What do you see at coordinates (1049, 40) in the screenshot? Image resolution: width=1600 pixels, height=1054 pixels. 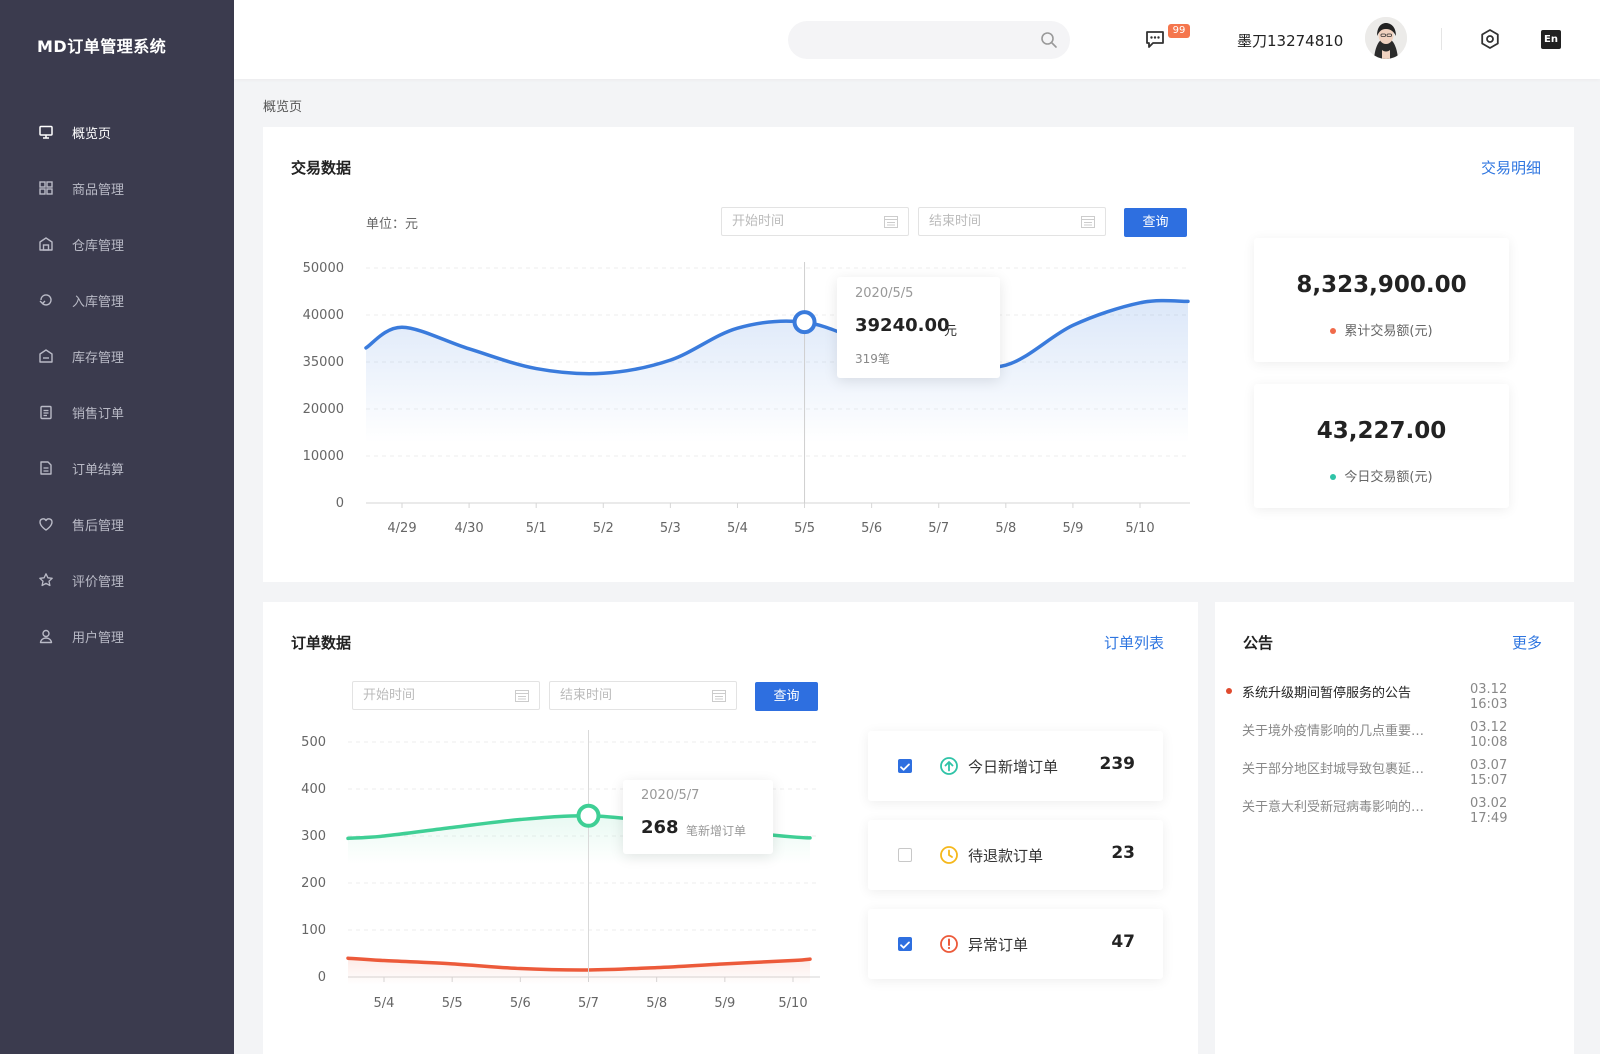 I see `search-icon` at bounding box center [1049, 40].